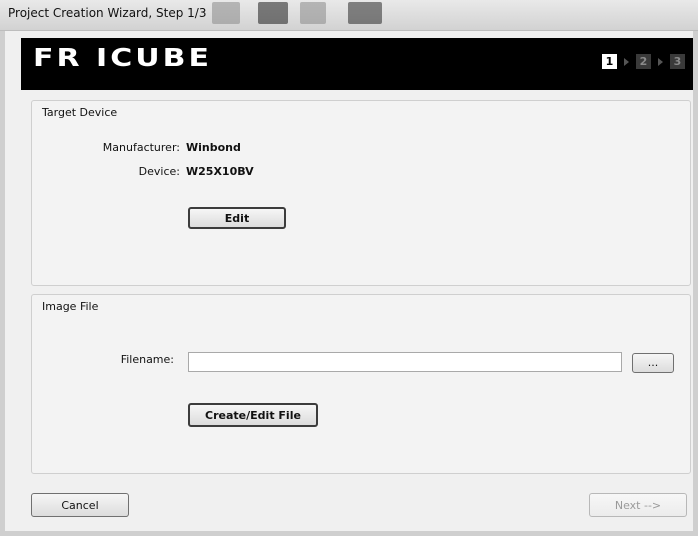 Image resolution: width=698 pixels, height=536 pixels. What do you see at coordinates (405, 362) in the screenshot?
I see `filename-input` at bounding box center [405, 362].